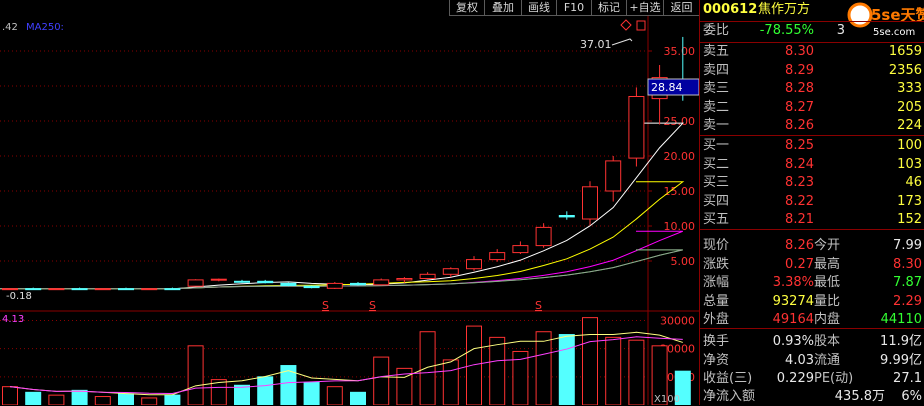  What do you see at coordinates (827, 301) in the screenshot?
I see `stat-label-2: 量比` at bounding box center [827, 301].